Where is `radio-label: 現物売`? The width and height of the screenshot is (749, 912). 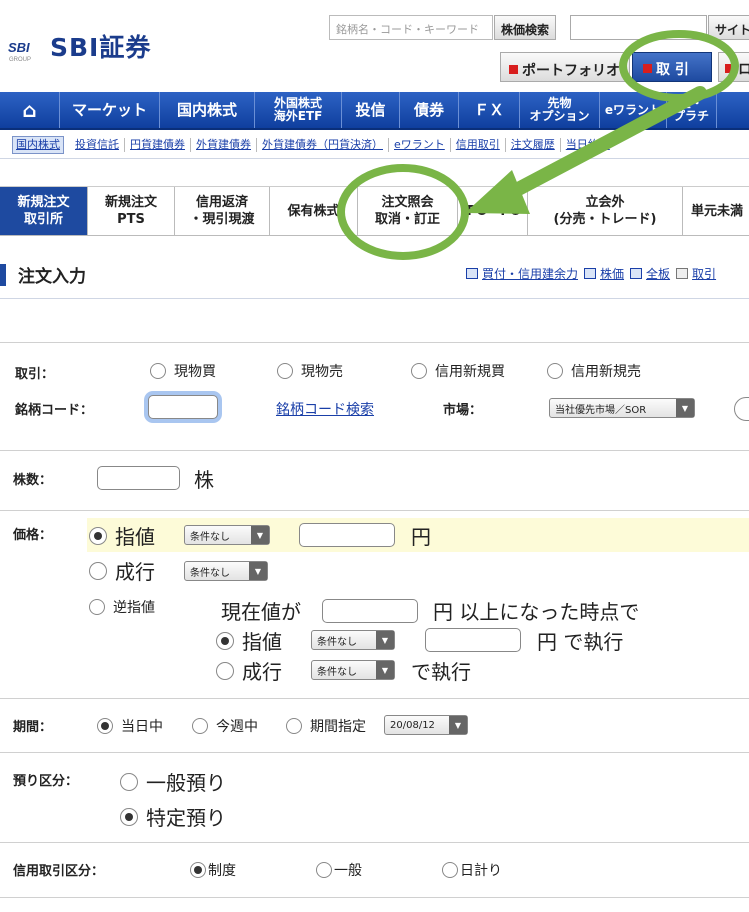
radio-label: 現物売 is located at coordinates (322, 372).